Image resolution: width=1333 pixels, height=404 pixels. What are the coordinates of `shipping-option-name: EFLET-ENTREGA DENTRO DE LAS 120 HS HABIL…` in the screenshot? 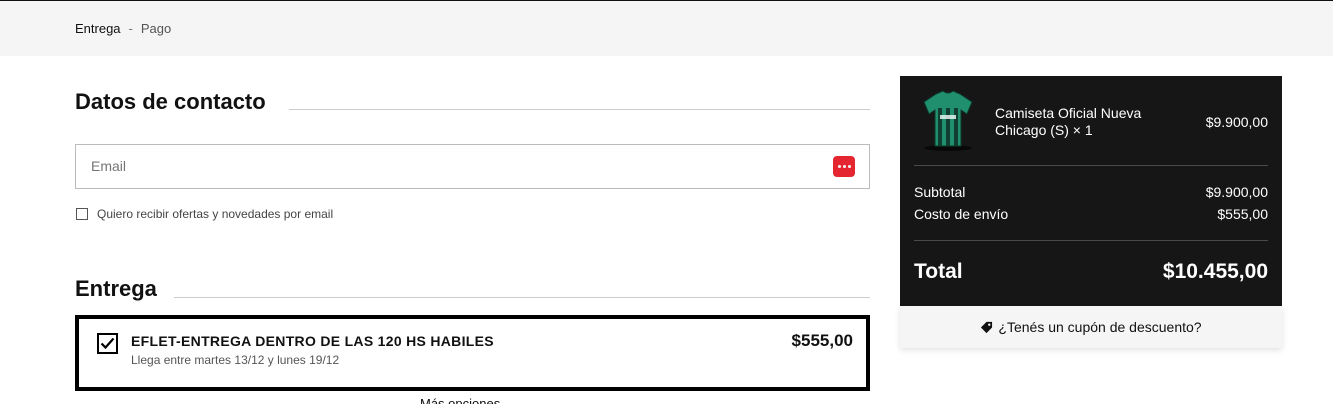 It's located at (312, 341).